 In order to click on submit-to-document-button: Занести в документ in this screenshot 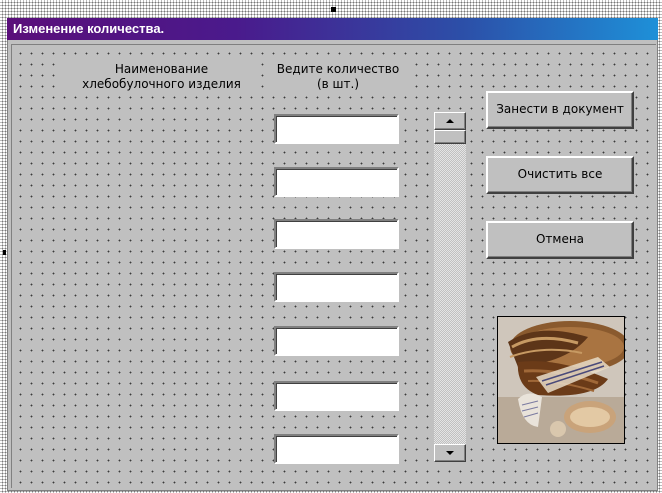, I will do `click(560, 110)`.